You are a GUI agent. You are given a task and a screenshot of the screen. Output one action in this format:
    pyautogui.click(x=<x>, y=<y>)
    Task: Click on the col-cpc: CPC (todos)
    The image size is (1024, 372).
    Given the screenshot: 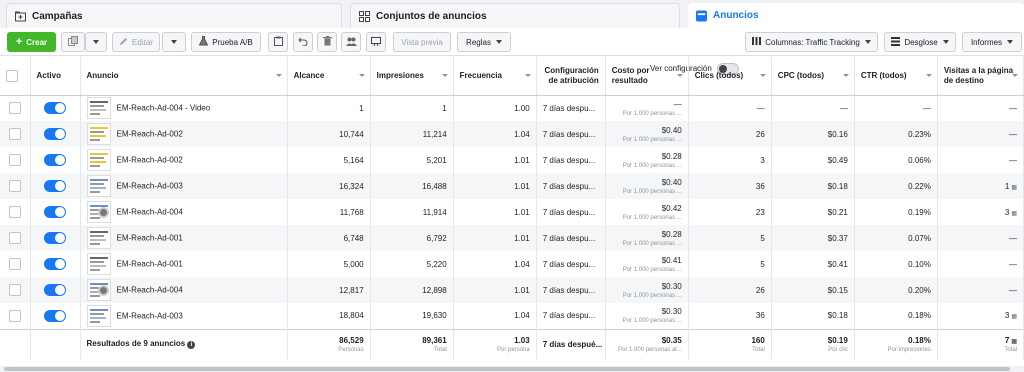 What is the action you would take?
    pyautogui.click(x=813, y=76)
    